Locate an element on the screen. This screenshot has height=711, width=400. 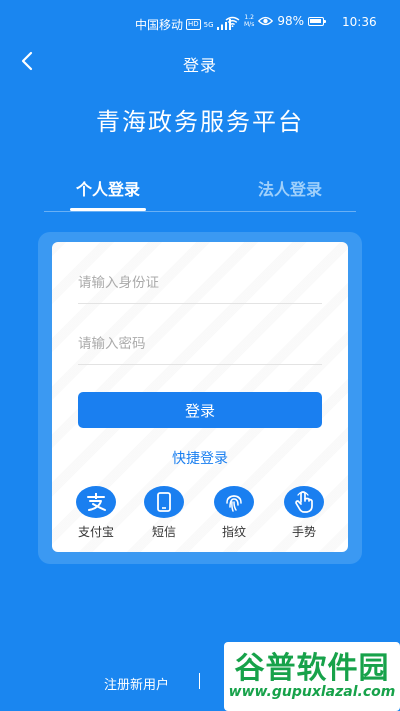
platform-title: 青海政务服务平台 is located at coordinates (200, 122).